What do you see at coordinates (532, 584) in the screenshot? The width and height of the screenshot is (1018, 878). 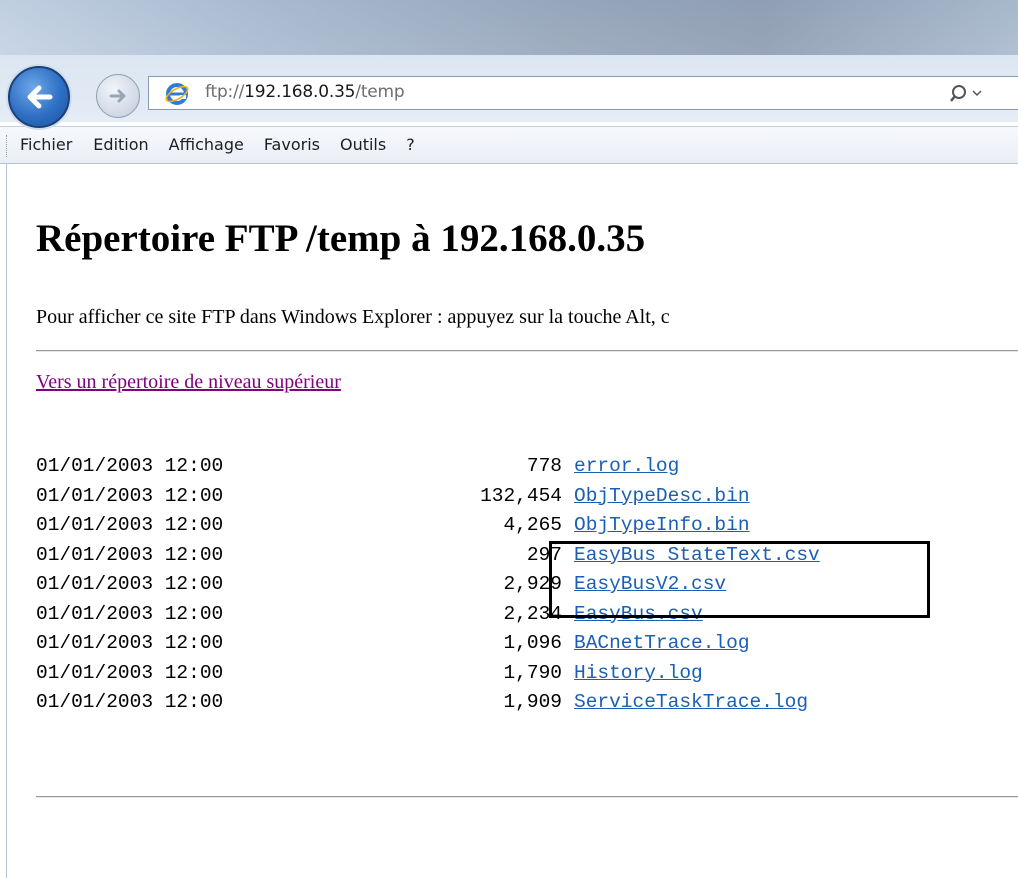 I see `file-size: 2,929` at bounding box center [532, 584].